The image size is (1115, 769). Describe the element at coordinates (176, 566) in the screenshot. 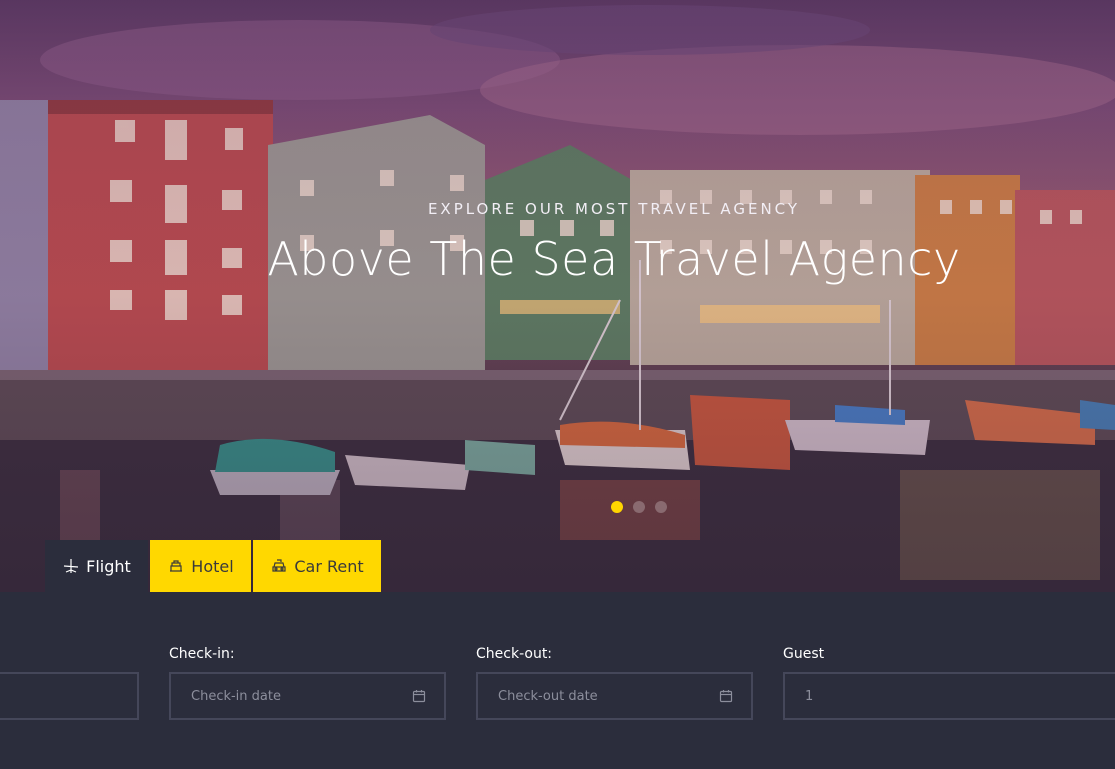

I see `hotel-icon` at that location.